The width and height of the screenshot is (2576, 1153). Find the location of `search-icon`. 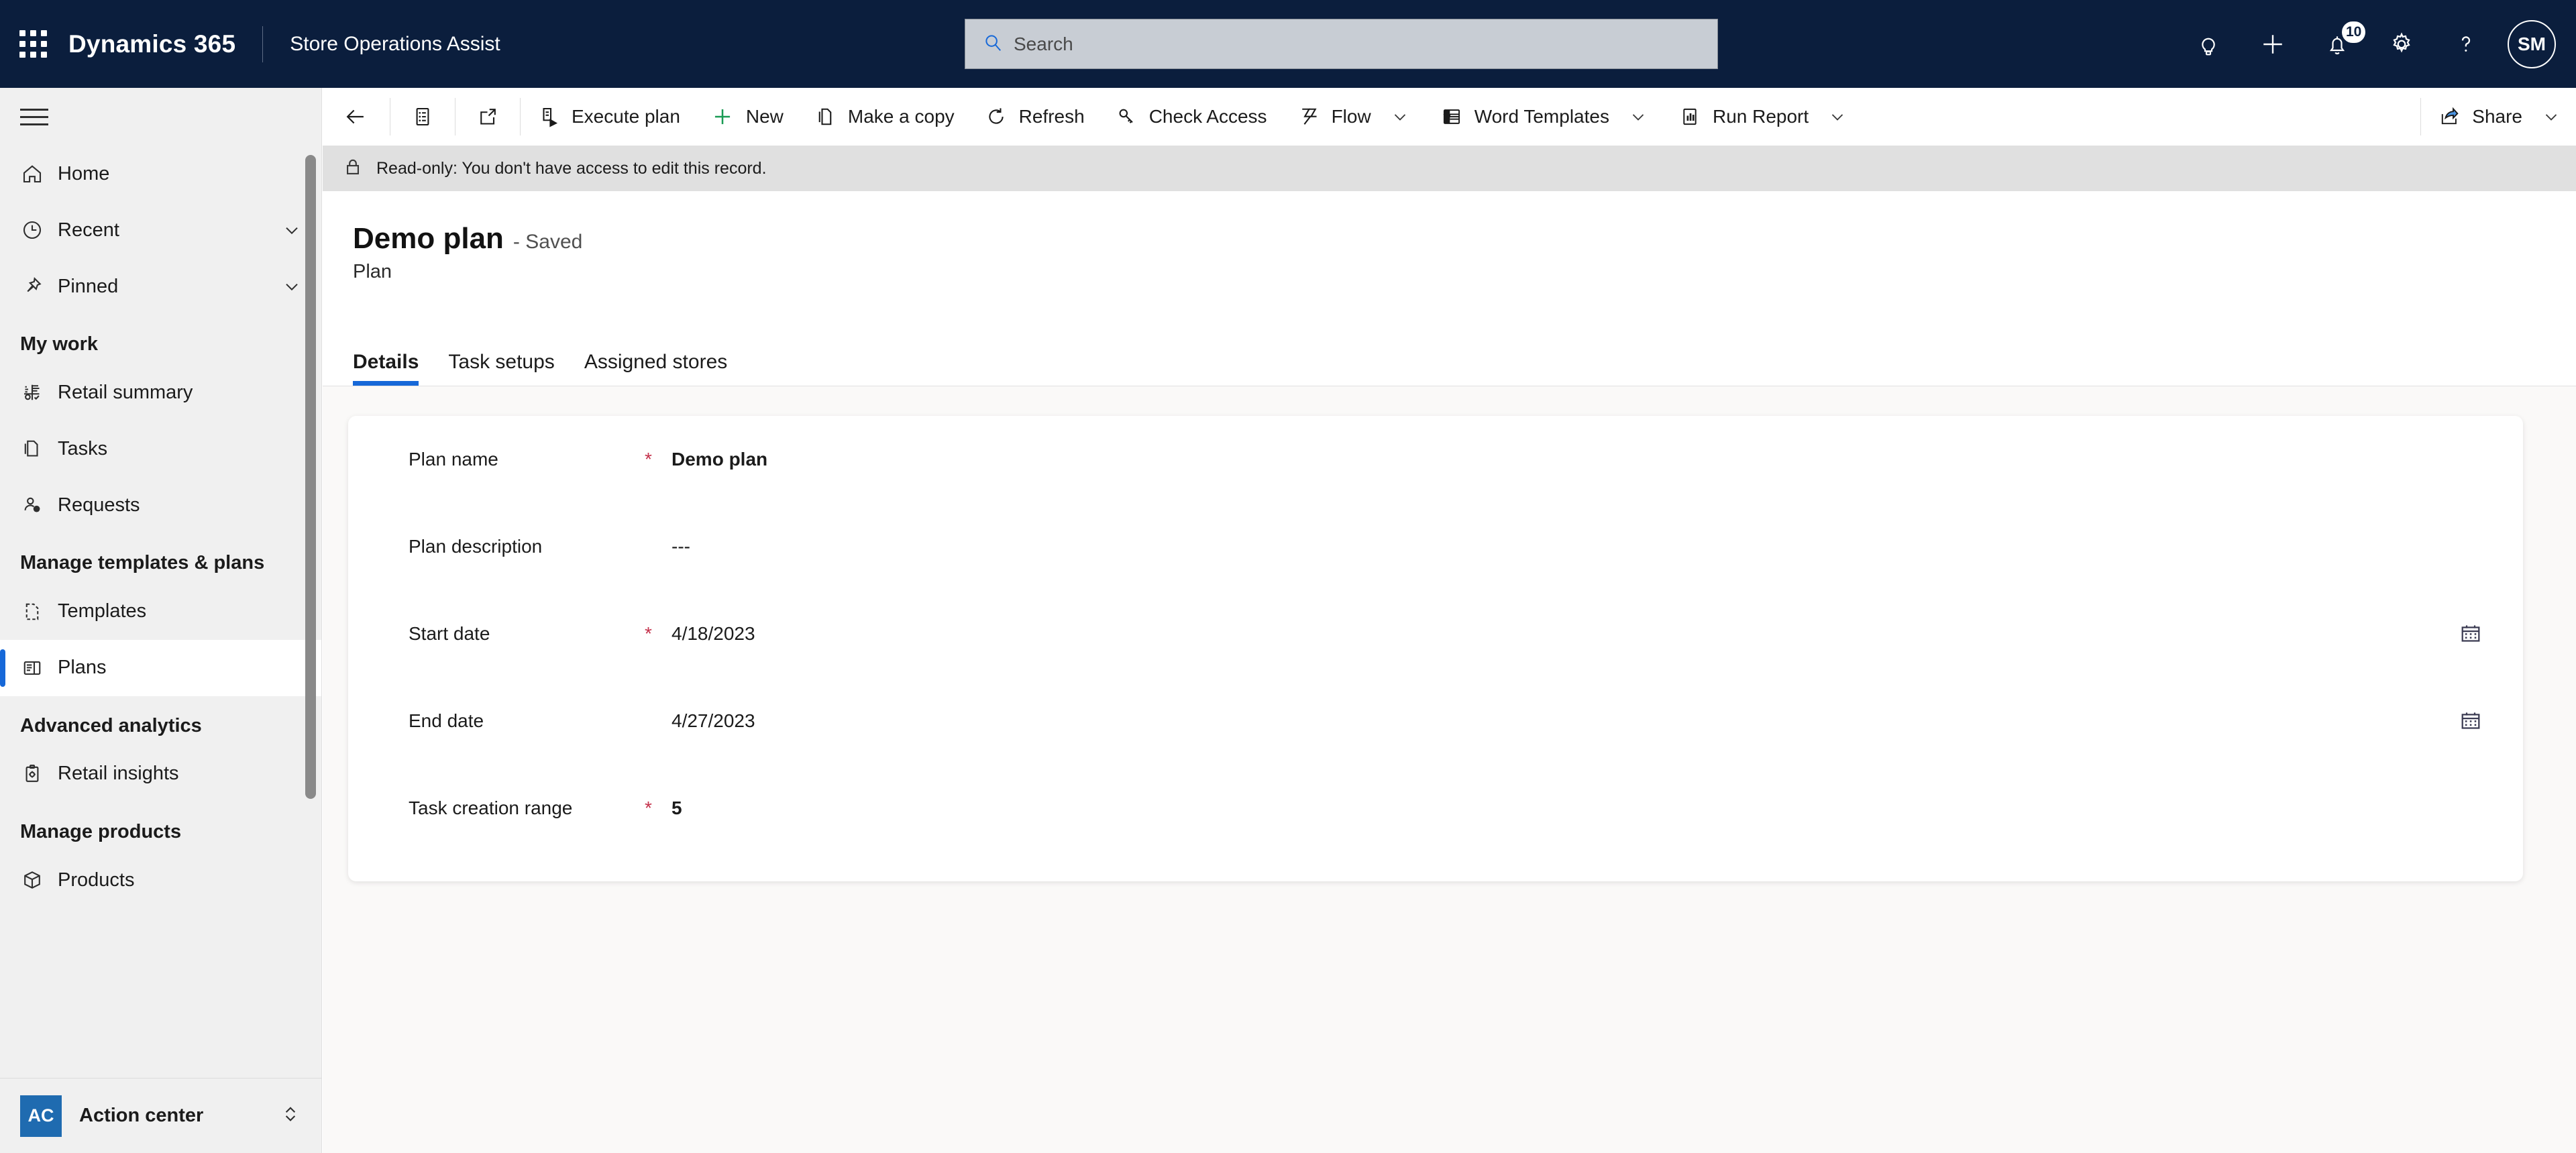

search-icon is located at coordinates (993, 44).